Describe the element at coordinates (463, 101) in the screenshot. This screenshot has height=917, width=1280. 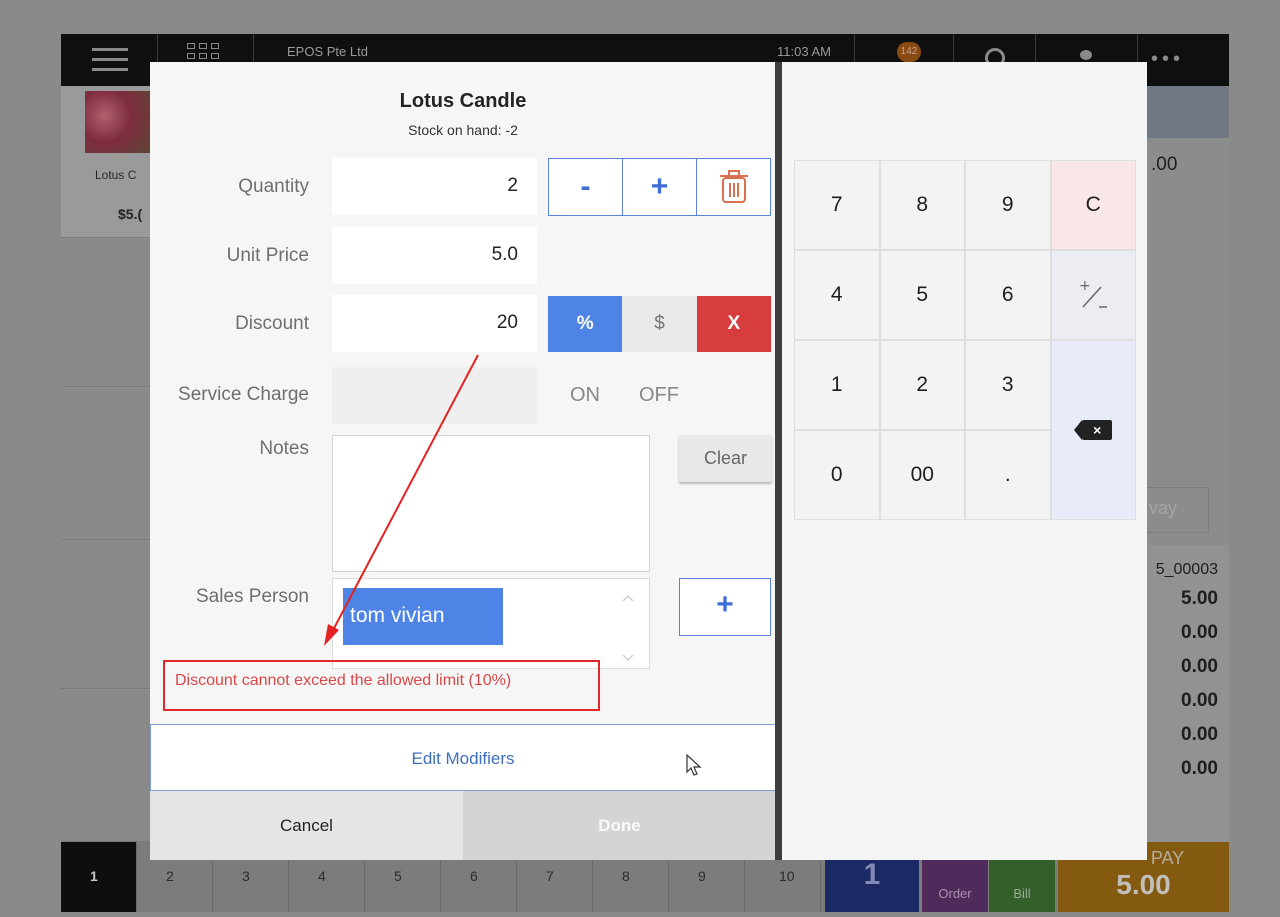
I see `dialog-title: Lotus Candle` at that location.